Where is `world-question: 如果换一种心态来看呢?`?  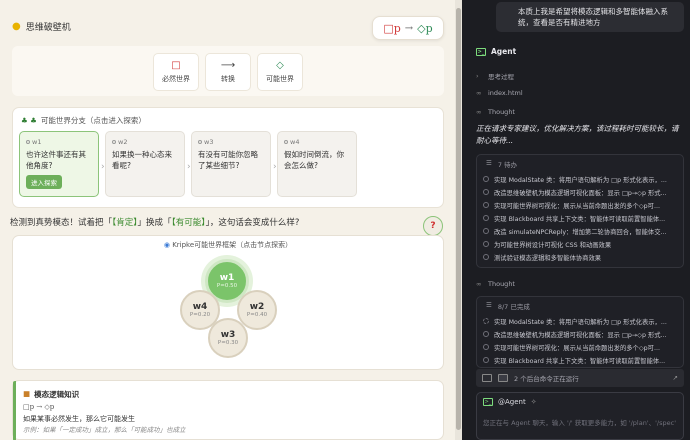
world-question: 如果换一种心态来看呢? is located at coordinates (142, 160).